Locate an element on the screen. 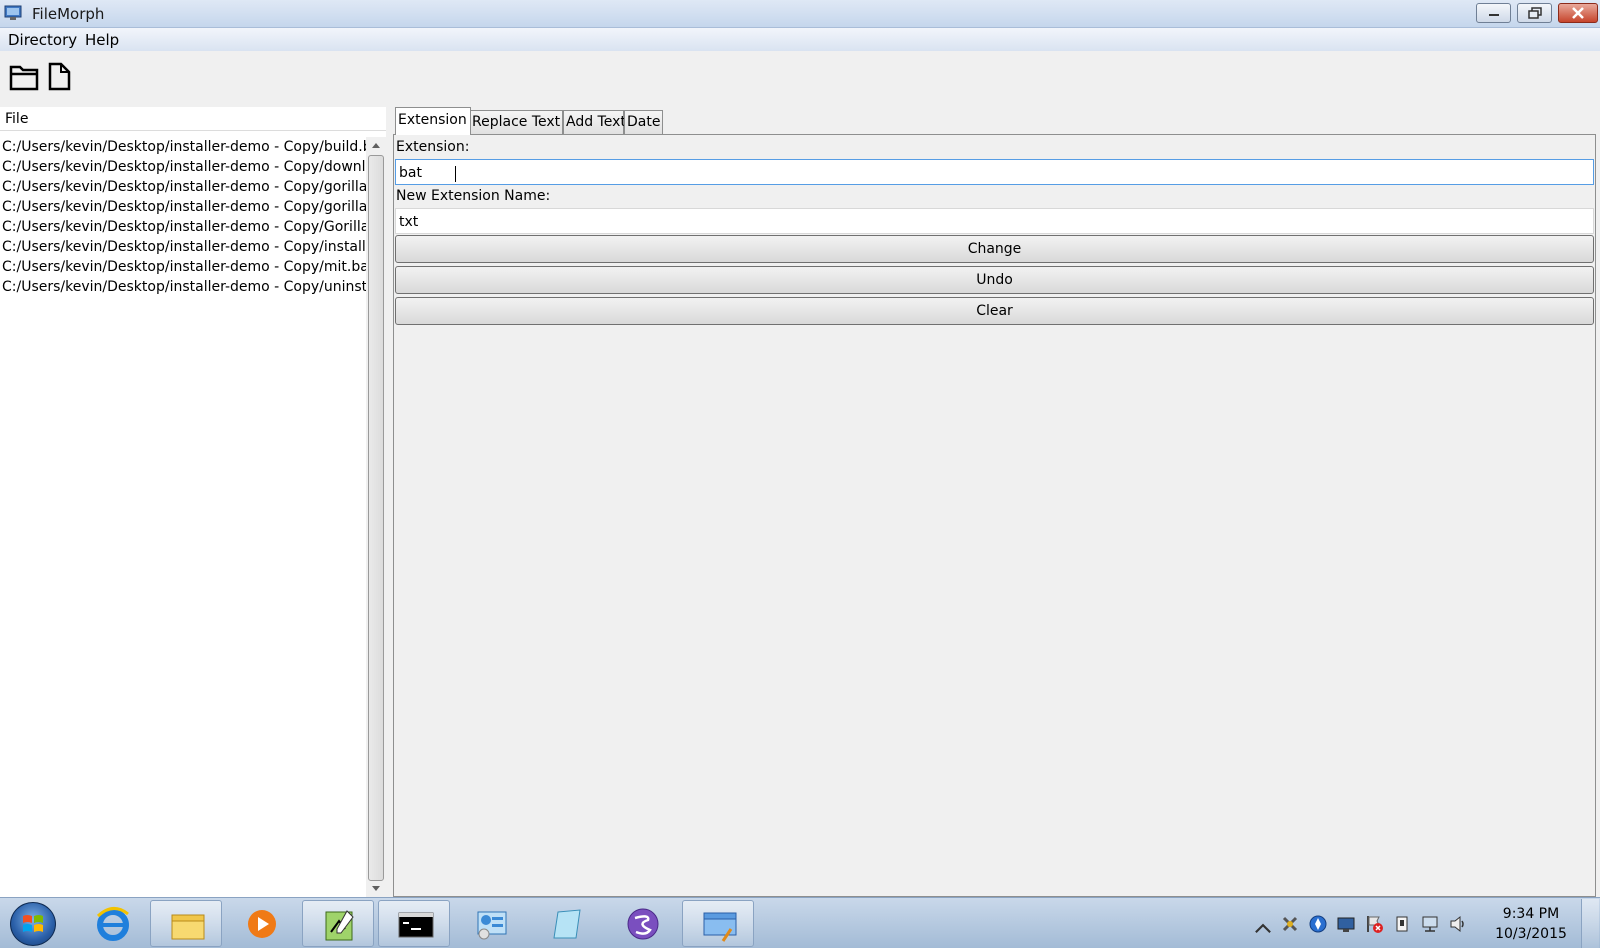  taskbar-media-player is located at coordinates (262, 923).